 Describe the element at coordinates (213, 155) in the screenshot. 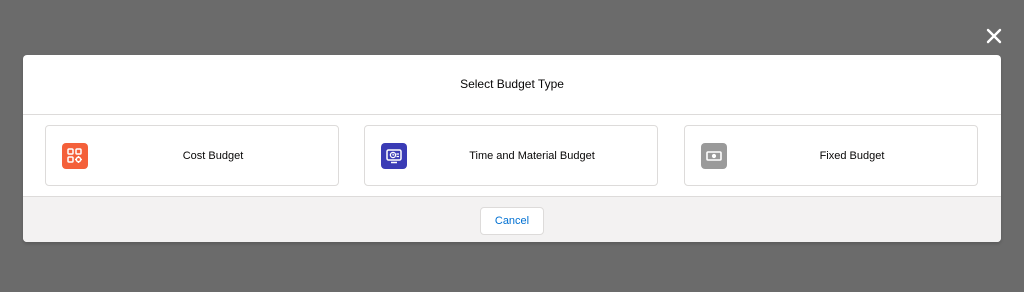

I see `cost-budget-label: Cost Budget` at that location.